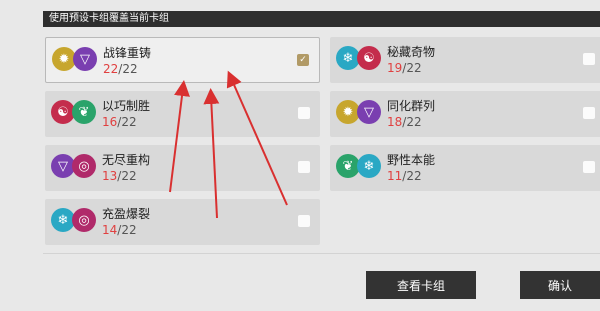 This screenshot has height=311, width=600. What do you see at coordinates (120, 69) in the screenshot?
I see `deck-count: 22/22` at bounding box center [120, 69].